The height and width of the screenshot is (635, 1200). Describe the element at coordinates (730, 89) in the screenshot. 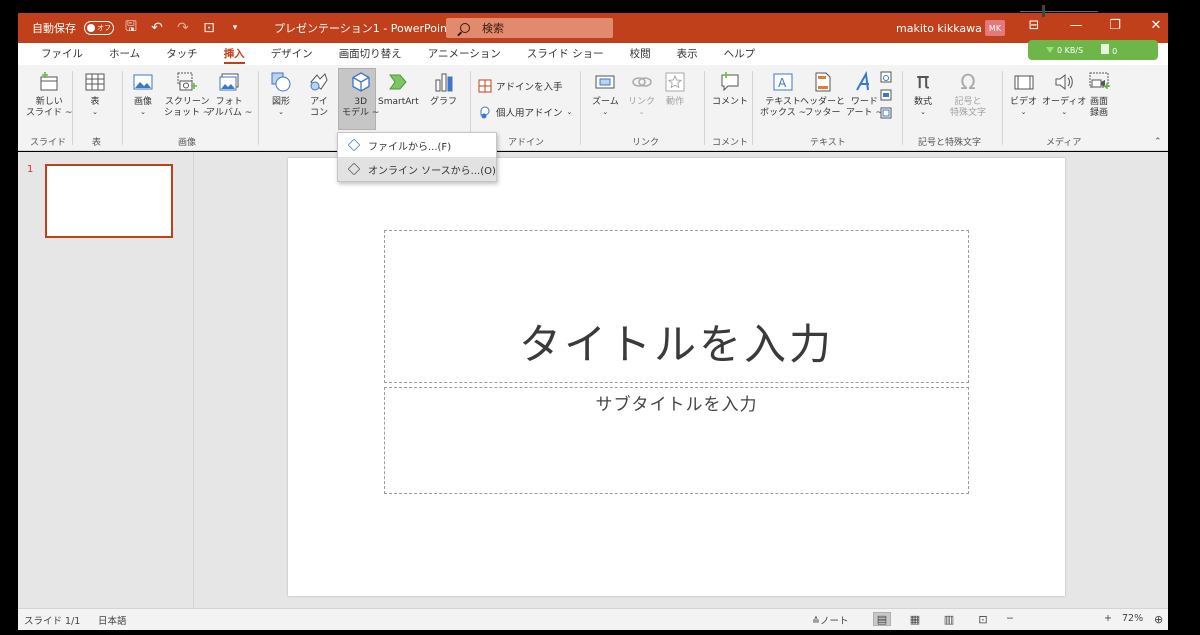

I see `comment-button: コメント` at that location.